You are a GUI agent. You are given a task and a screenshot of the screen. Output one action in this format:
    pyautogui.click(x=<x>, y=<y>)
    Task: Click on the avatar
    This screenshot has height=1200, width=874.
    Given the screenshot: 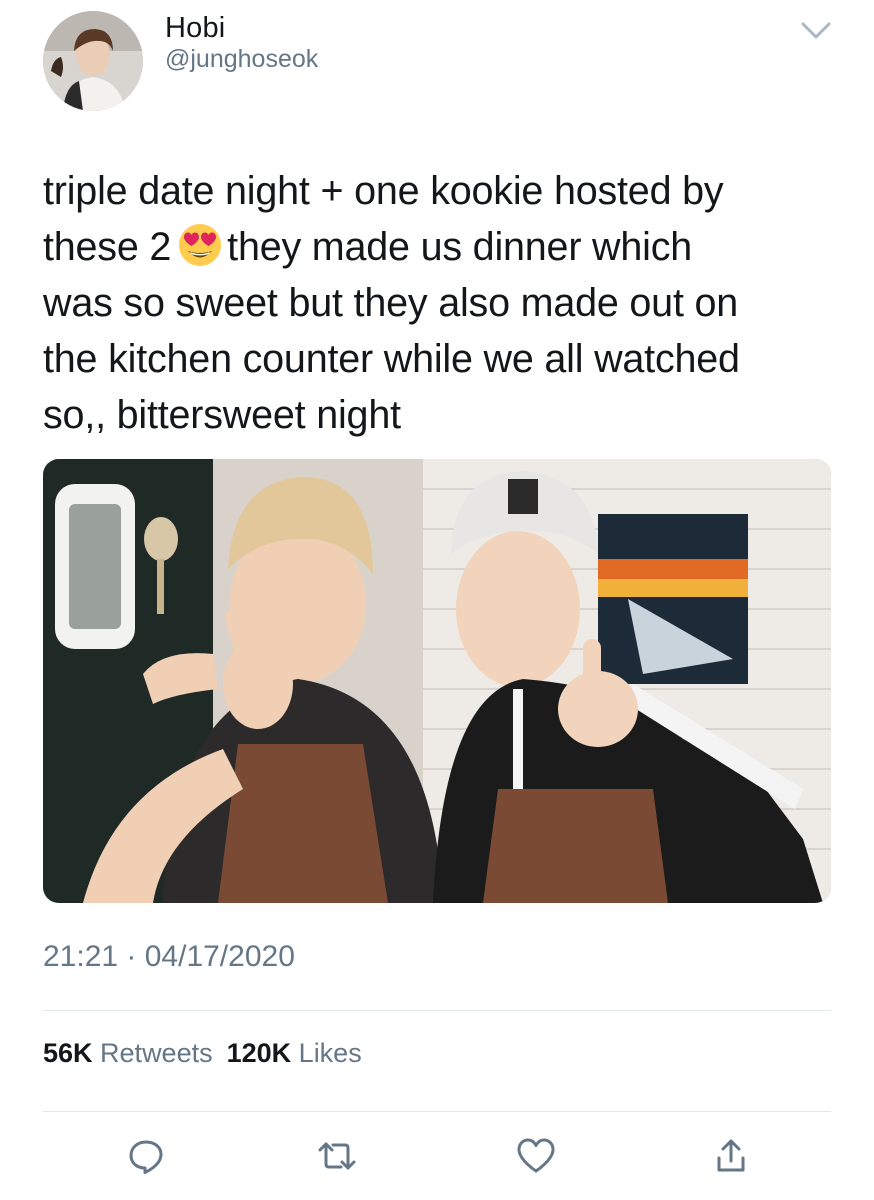 What is the action you would take?
    pyautogui.click(x=93, y=61)
    